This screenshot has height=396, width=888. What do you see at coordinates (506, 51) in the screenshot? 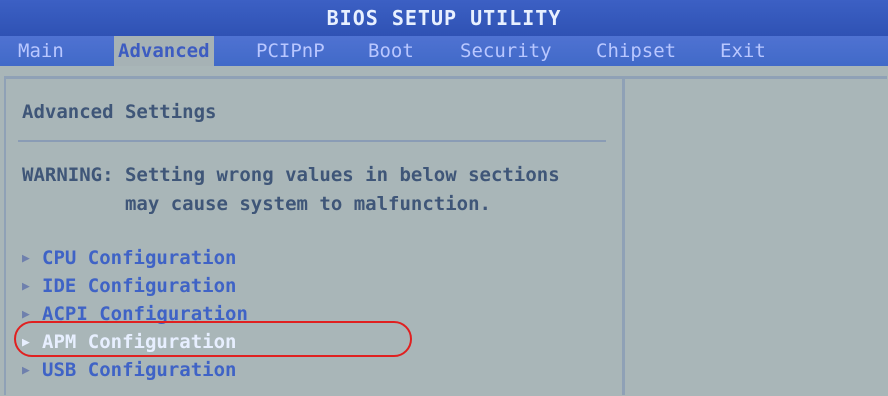
I see `menu-security: Security` at bounding box center [506, 51].